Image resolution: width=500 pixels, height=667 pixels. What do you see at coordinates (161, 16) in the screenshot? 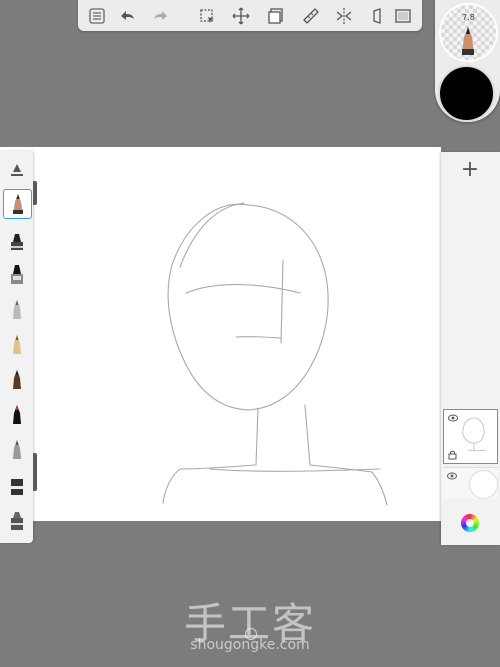
I see `redo-icon` at bounding box center [161, 16].